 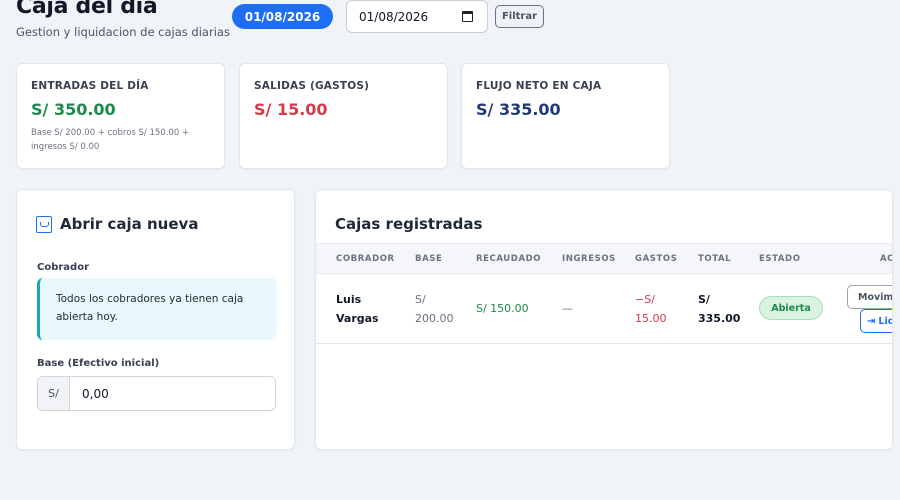 I want to click on cell-recaudado: S/ 150.00, so click(x=502, y=308).